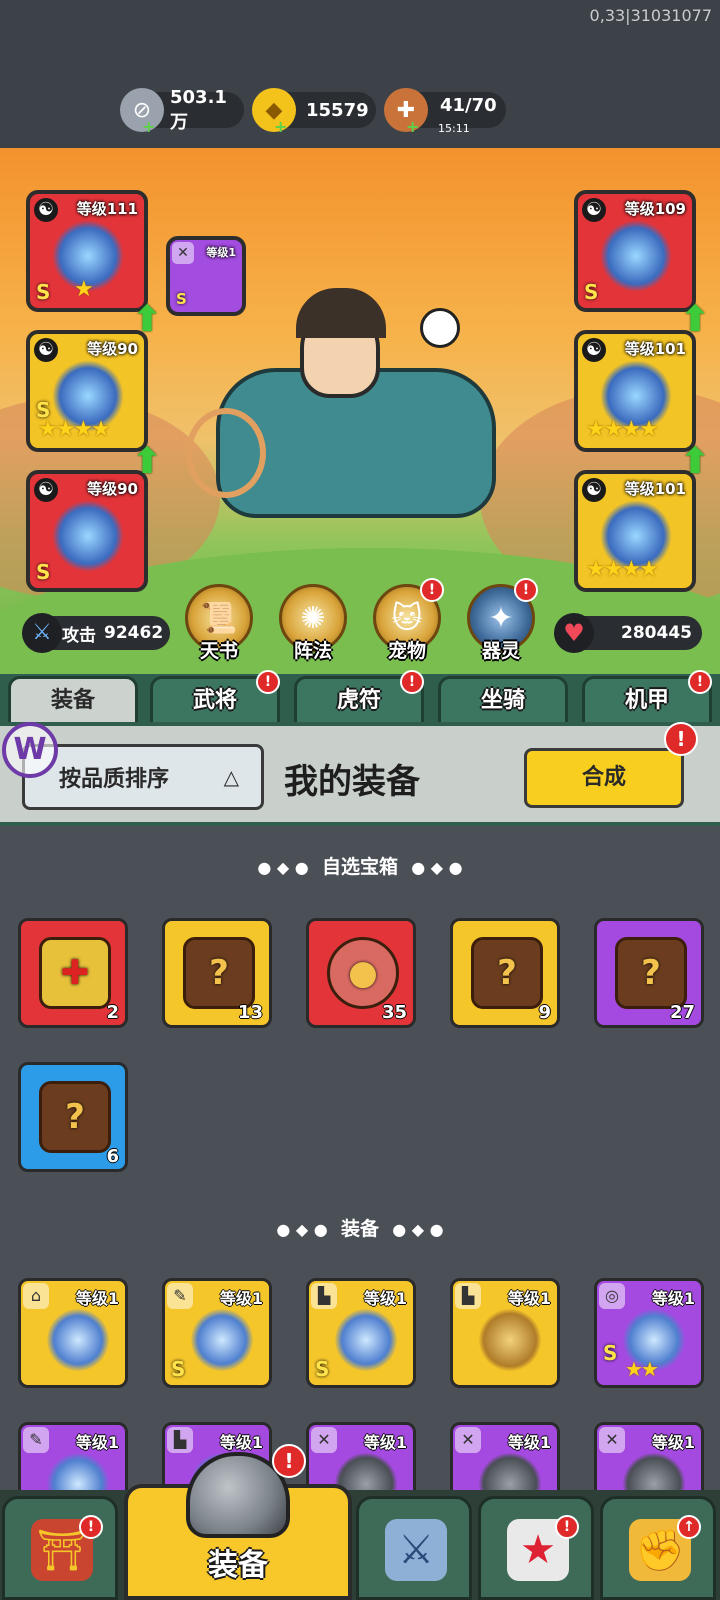 The image size is (720, 1600). Describe the element at coordinates (505, 1333) in the screenshot. I see `equipment-item: ▙ 等级1` at that location.